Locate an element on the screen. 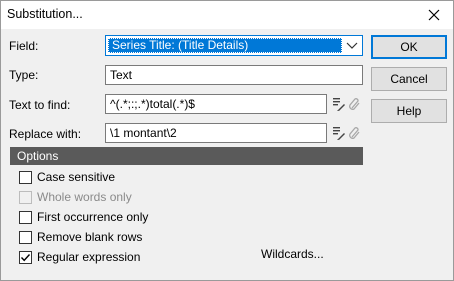  type-label: Type: is located at coordinates (24, 75).